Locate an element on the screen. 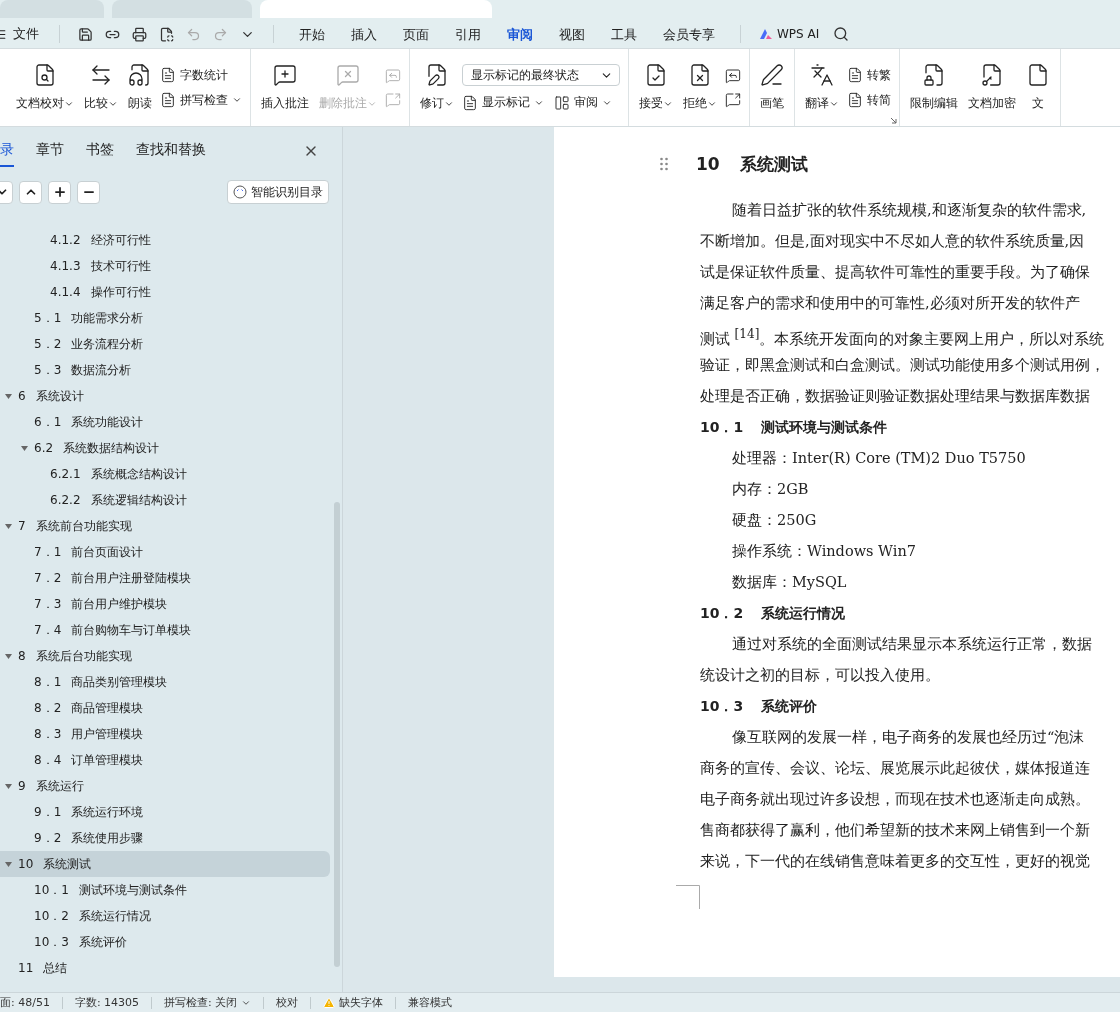 This screenshot has width=1120, height=1012. toc-item: 4.1.4 操作可行性 is located at coordinates (165, 292).